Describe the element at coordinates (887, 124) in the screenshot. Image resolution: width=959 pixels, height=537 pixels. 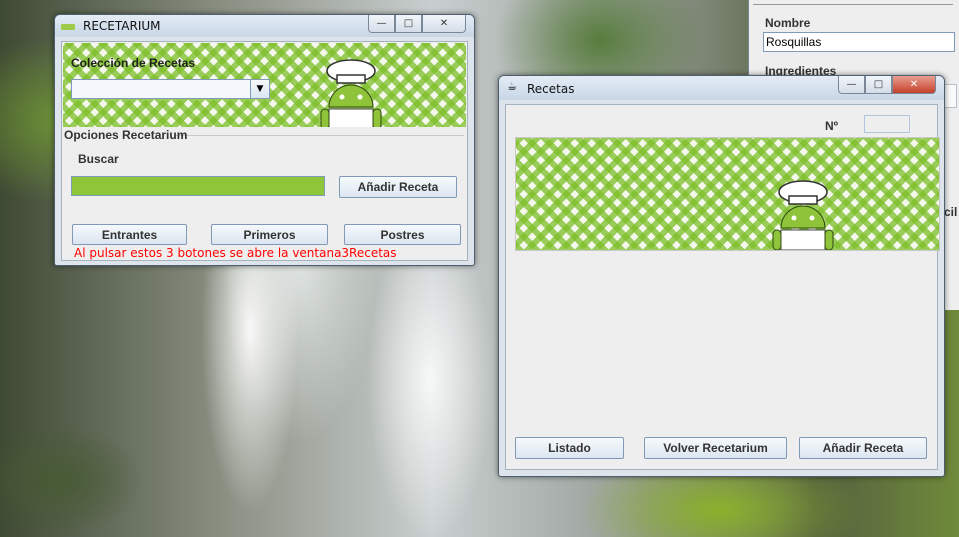
I see `number-field` at that location.